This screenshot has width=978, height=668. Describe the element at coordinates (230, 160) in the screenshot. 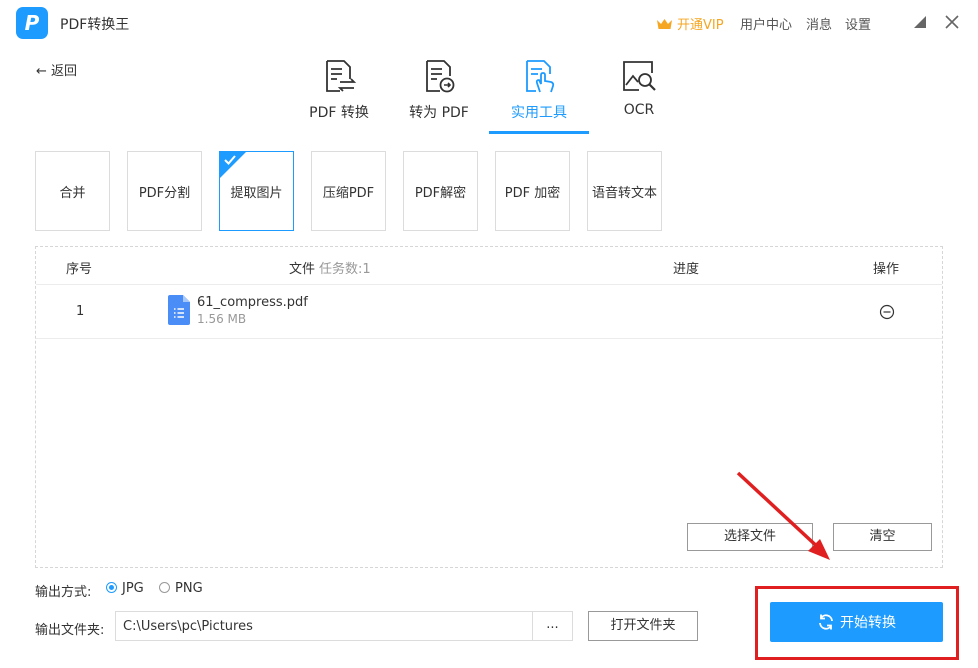

I see `check-icon` at that location.